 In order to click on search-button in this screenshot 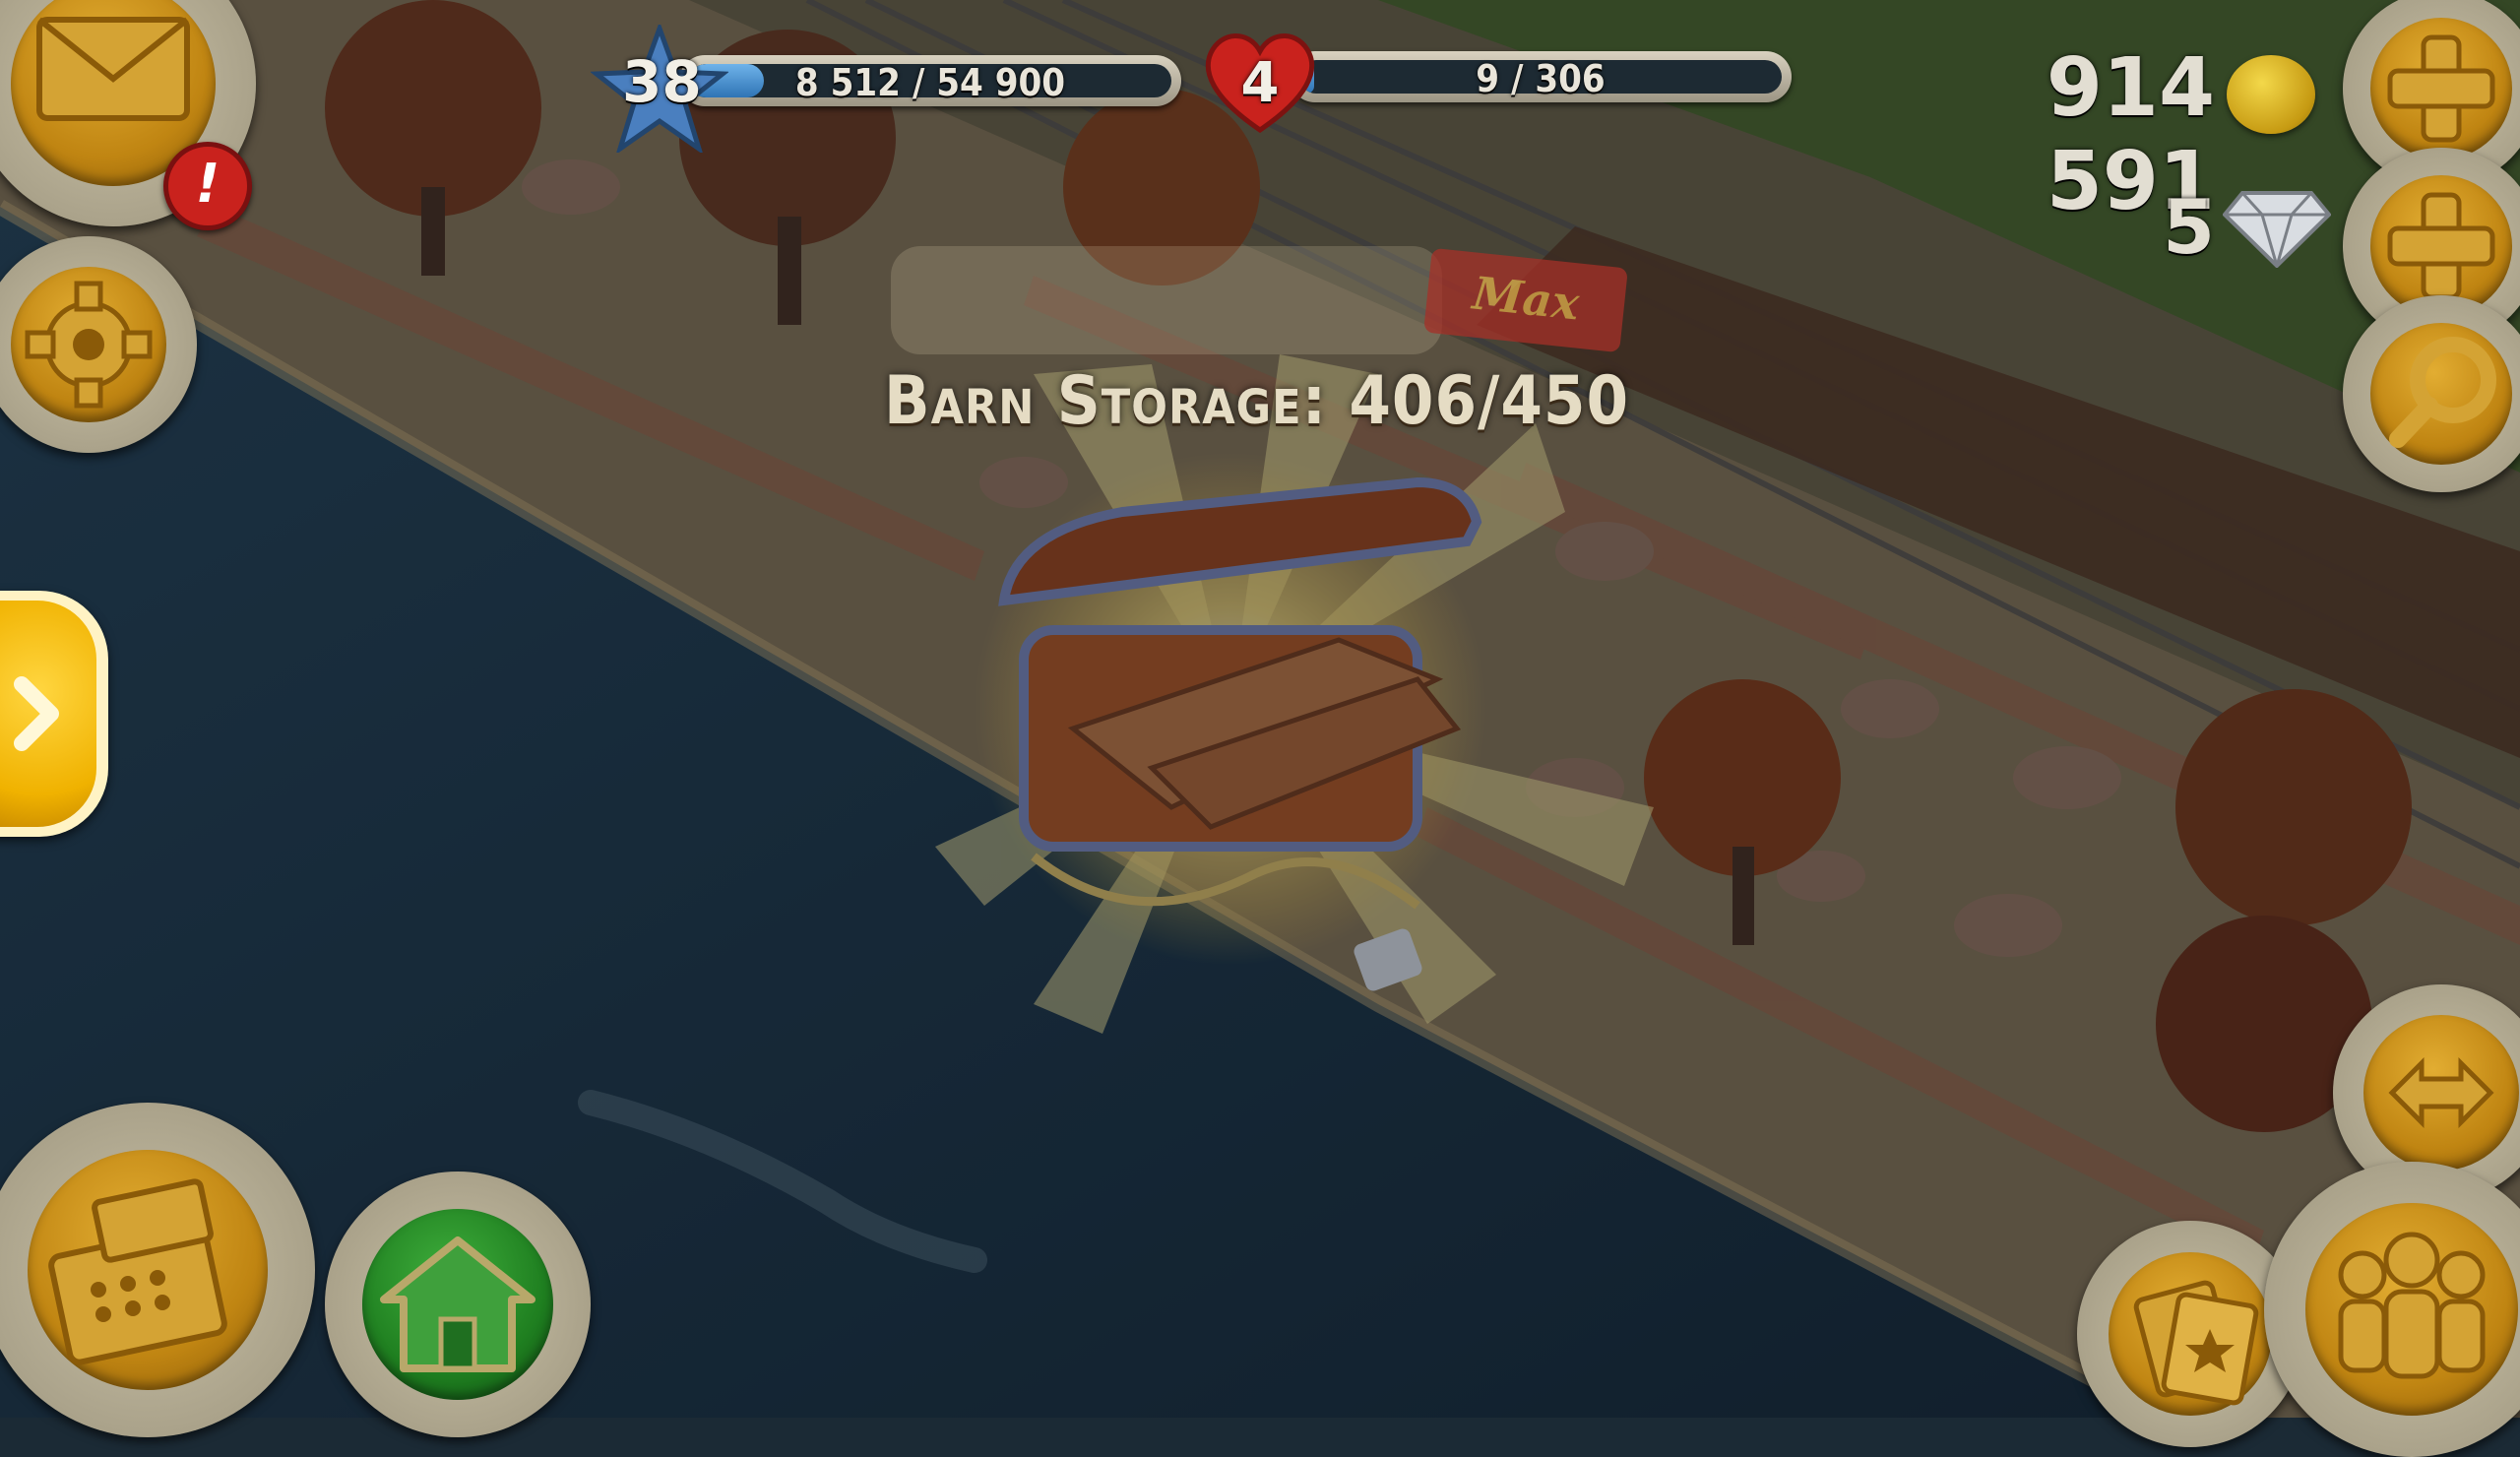, I will do `click(2431, 393)`.